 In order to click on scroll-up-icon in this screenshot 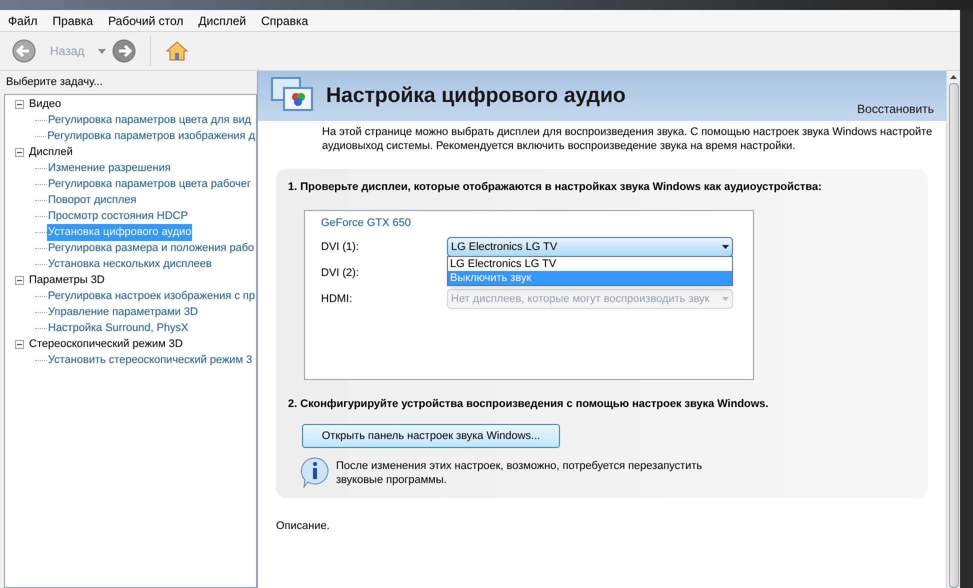, I will do `click(953, 77)`.